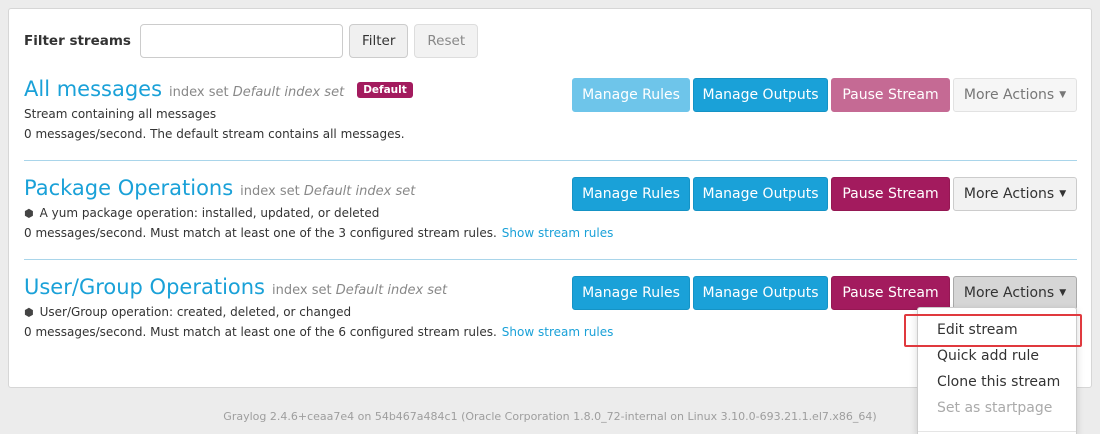 This screenshot has height=434, width=1100. What do you see at coordinates (993, 330) in the screenshot?
I see `highlight-box` at bounding box center [993, 330].